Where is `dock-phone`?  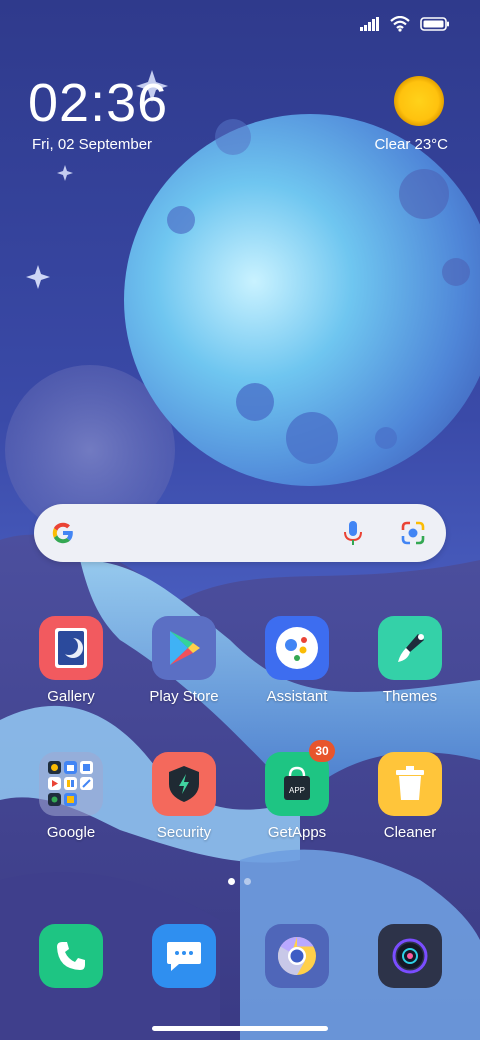 dock-phone is located at coordinates (71, 956).